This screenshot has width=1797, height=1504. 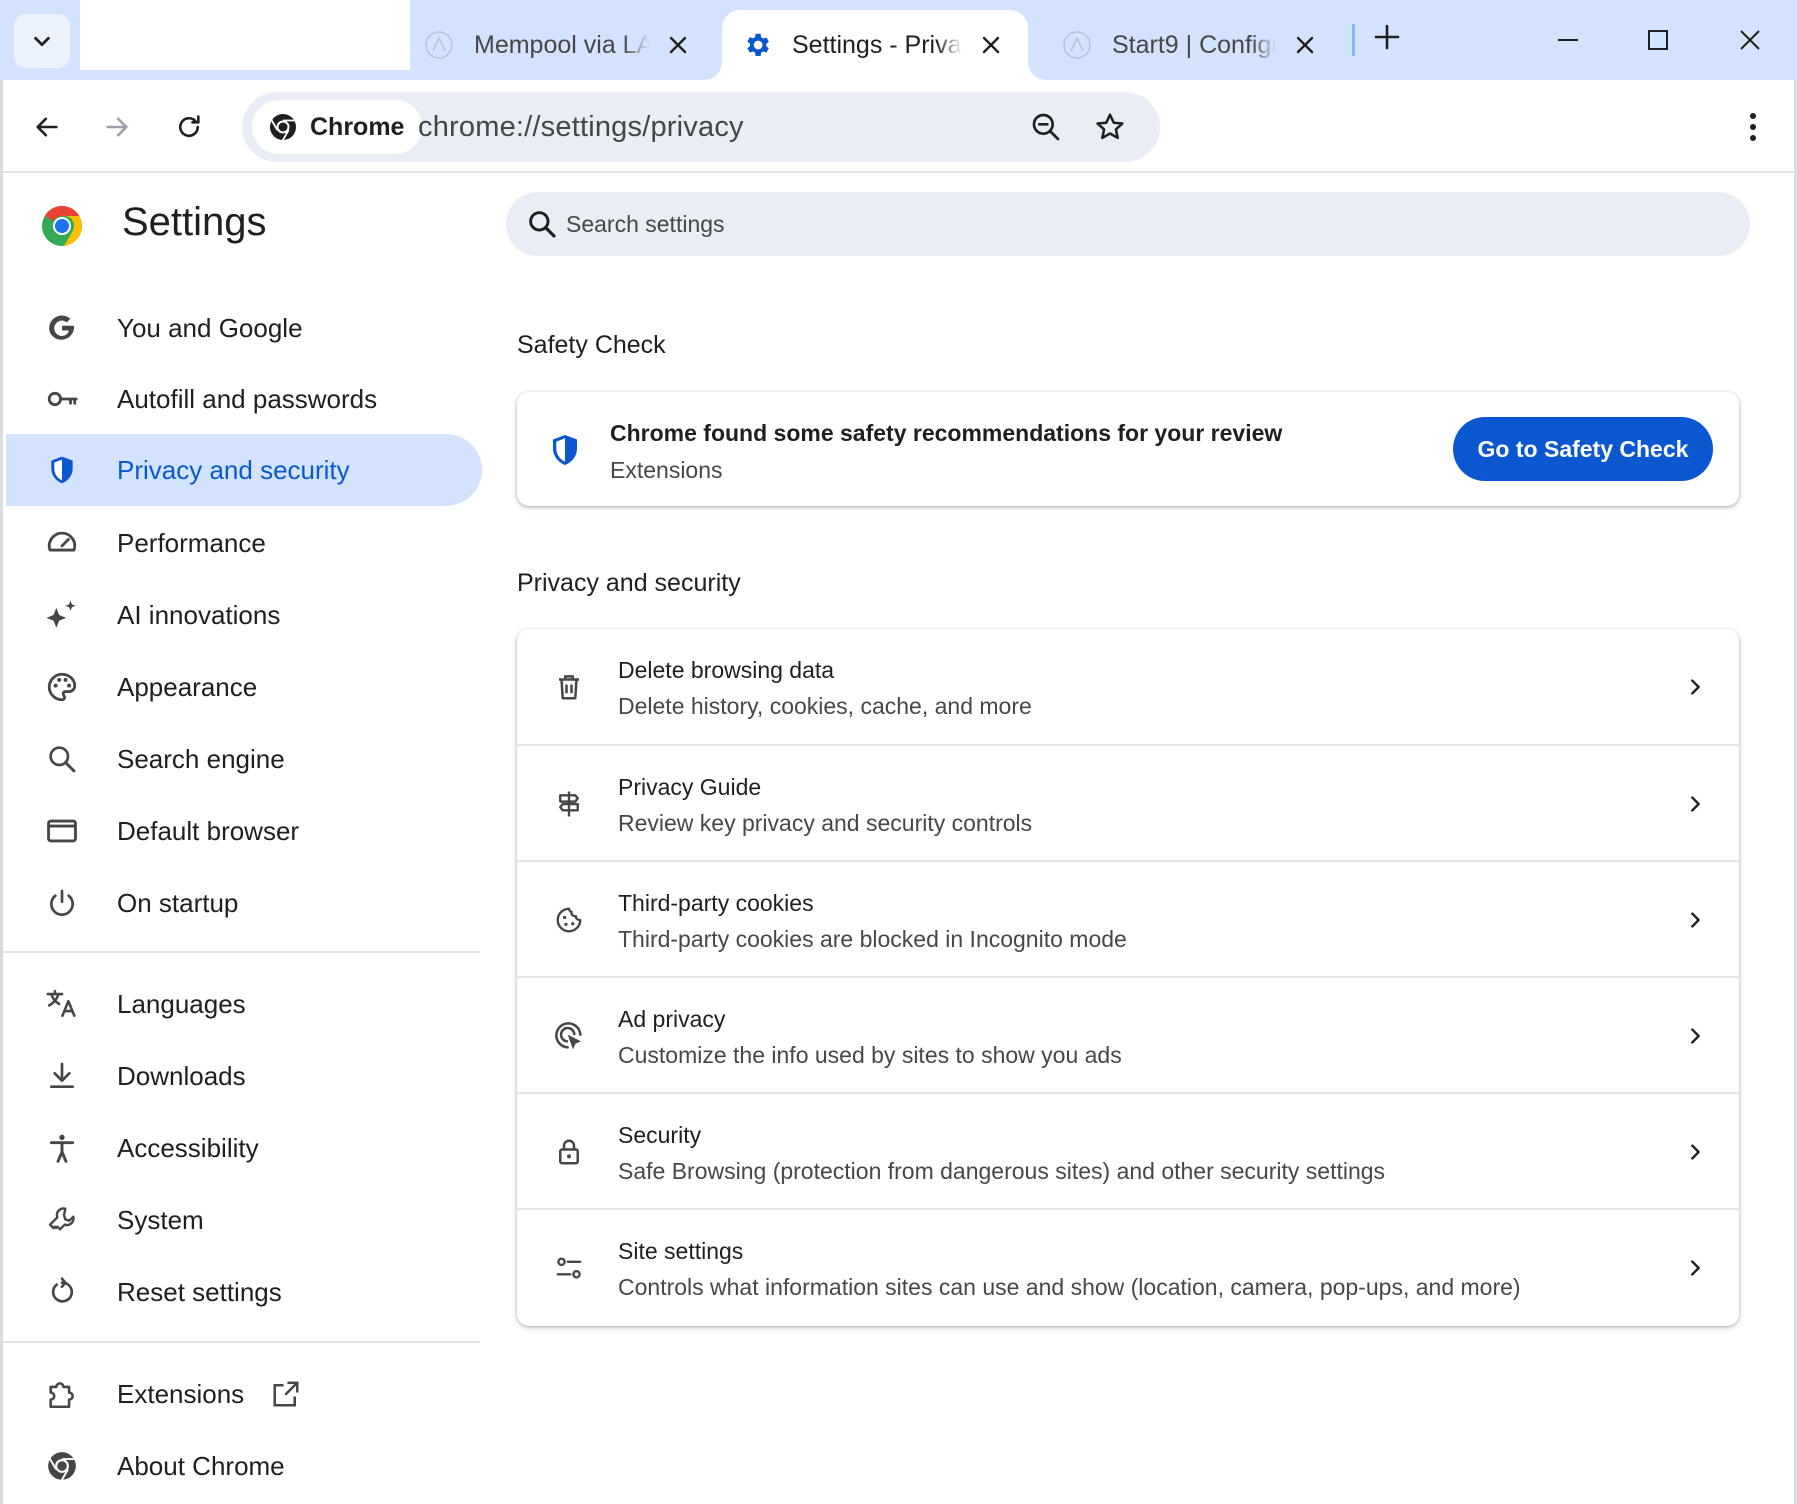 What do you see at coordinates (283, 128) in the screenshot?
I see `chrome-icon` at bounding box center [283, 128].